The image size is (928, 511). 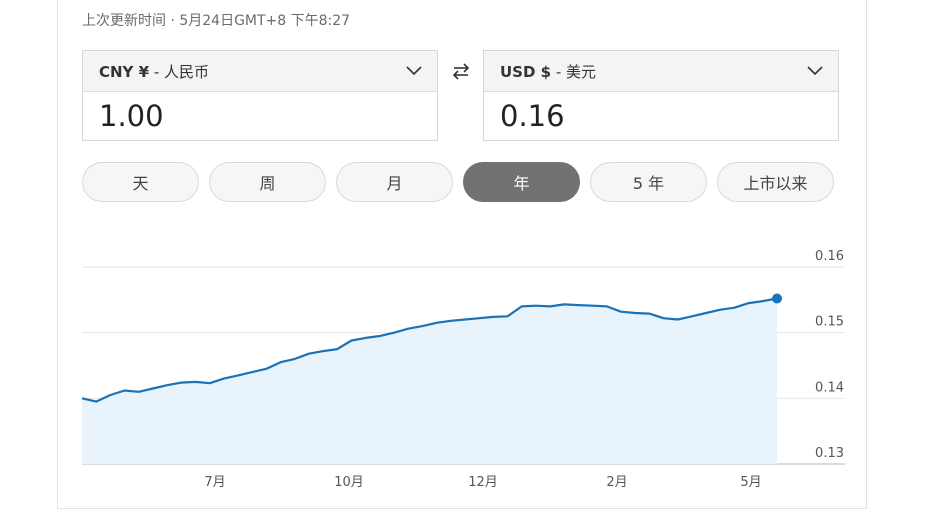 I want to click on x-tick-label: 2月, so click(x=616, y=482).